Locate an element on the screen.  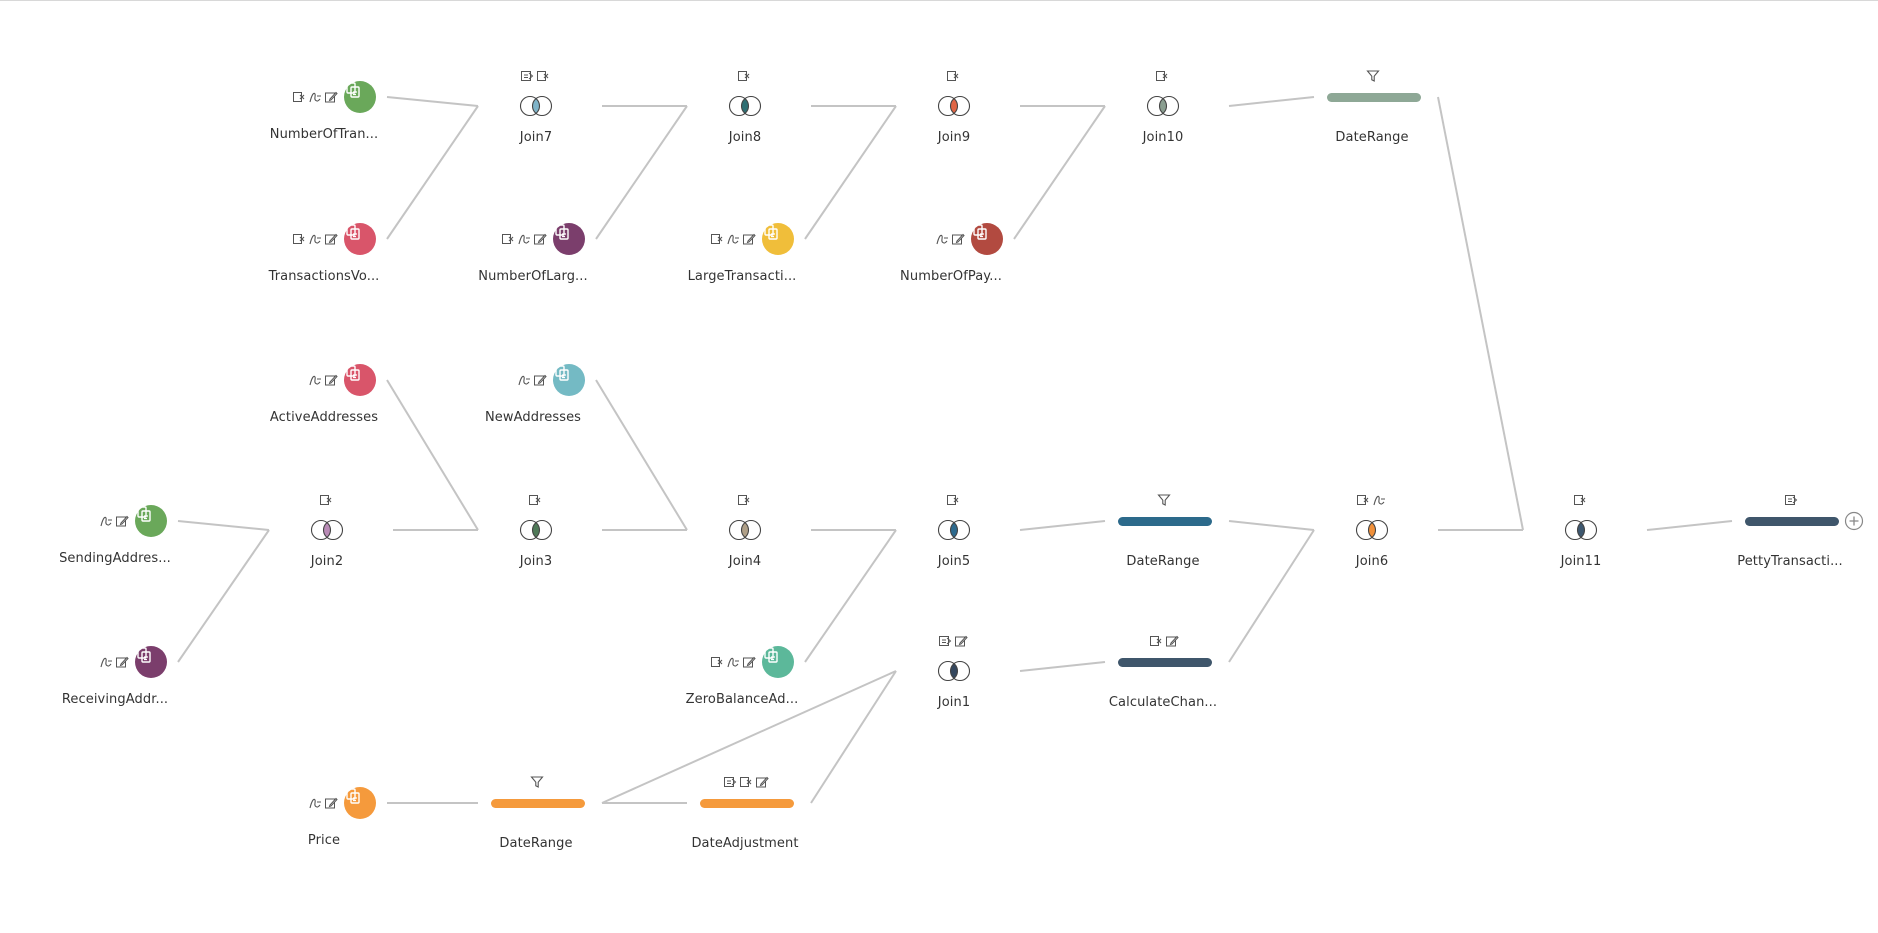
step-label: Join5 is located at coordinates (954, 561).